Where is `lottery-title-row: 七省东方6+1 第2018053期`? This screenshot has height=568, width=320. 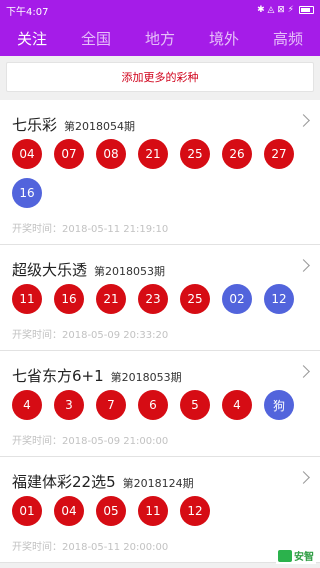 lottery-title-row: 七省东方6+1 第2018053期 is located at coordinates (160, 368).